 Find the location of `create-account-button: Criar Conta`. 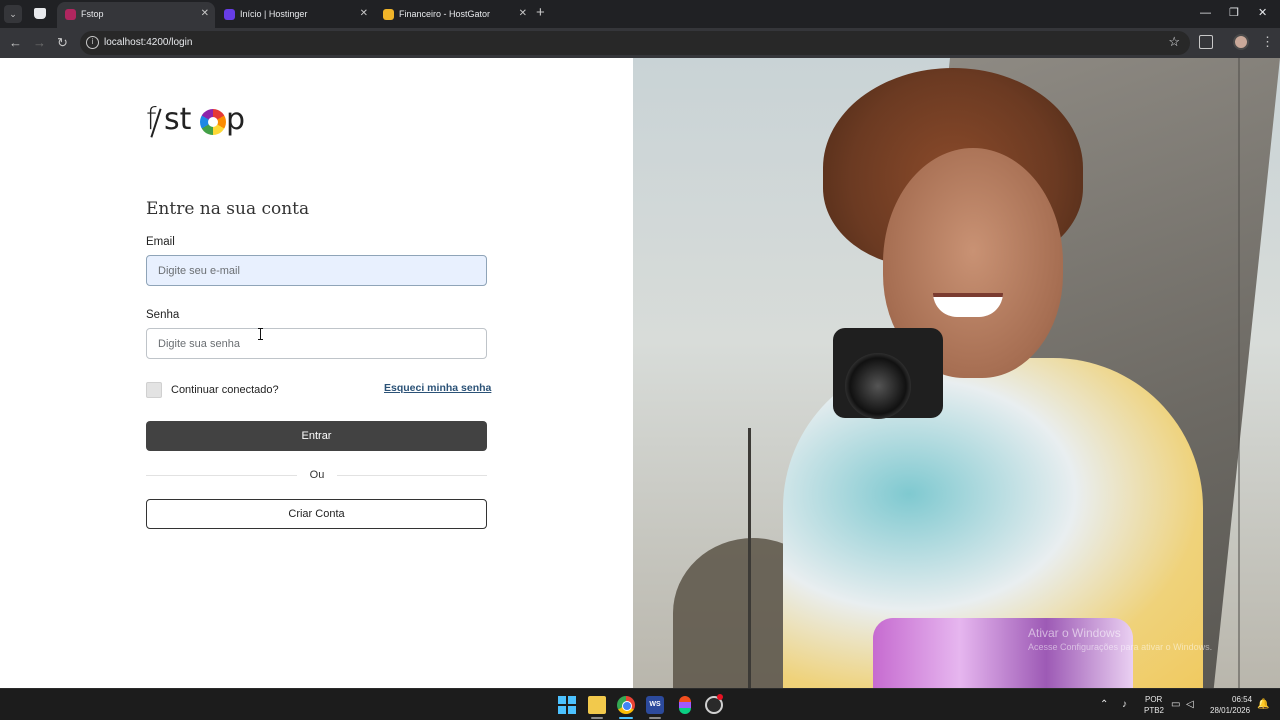

create-account-button: Criar Conta is located at coordinates (316, 514).